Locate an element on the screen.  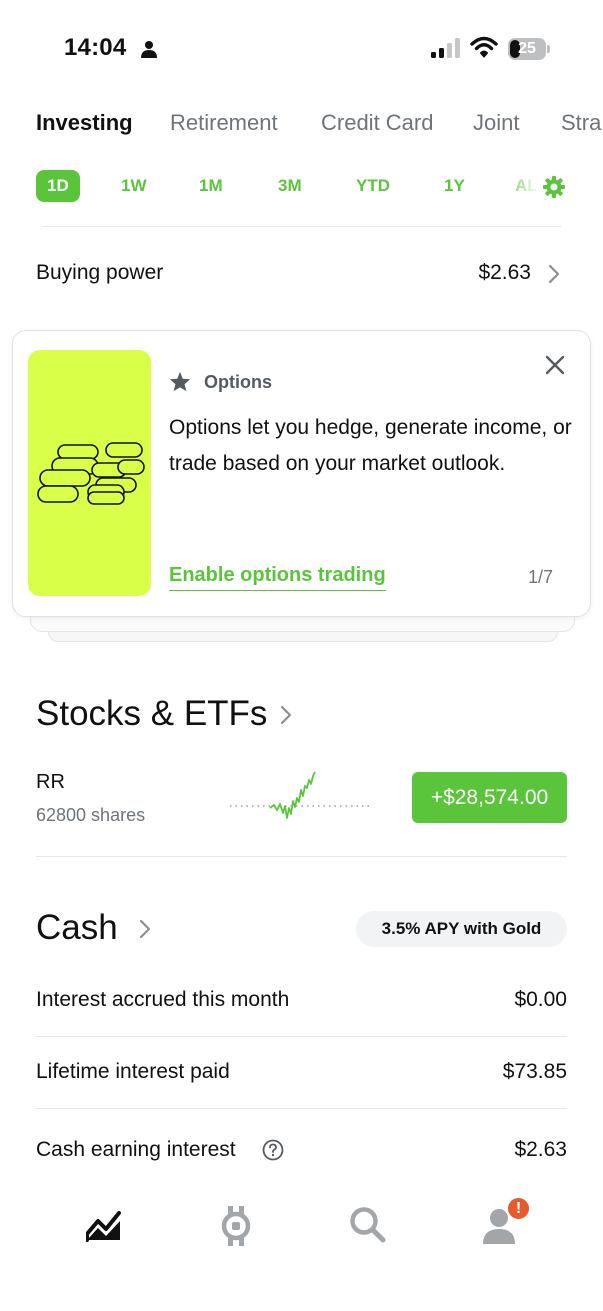
stock-change-badge: +$28,574.00 is located at coordinates (489, 797).